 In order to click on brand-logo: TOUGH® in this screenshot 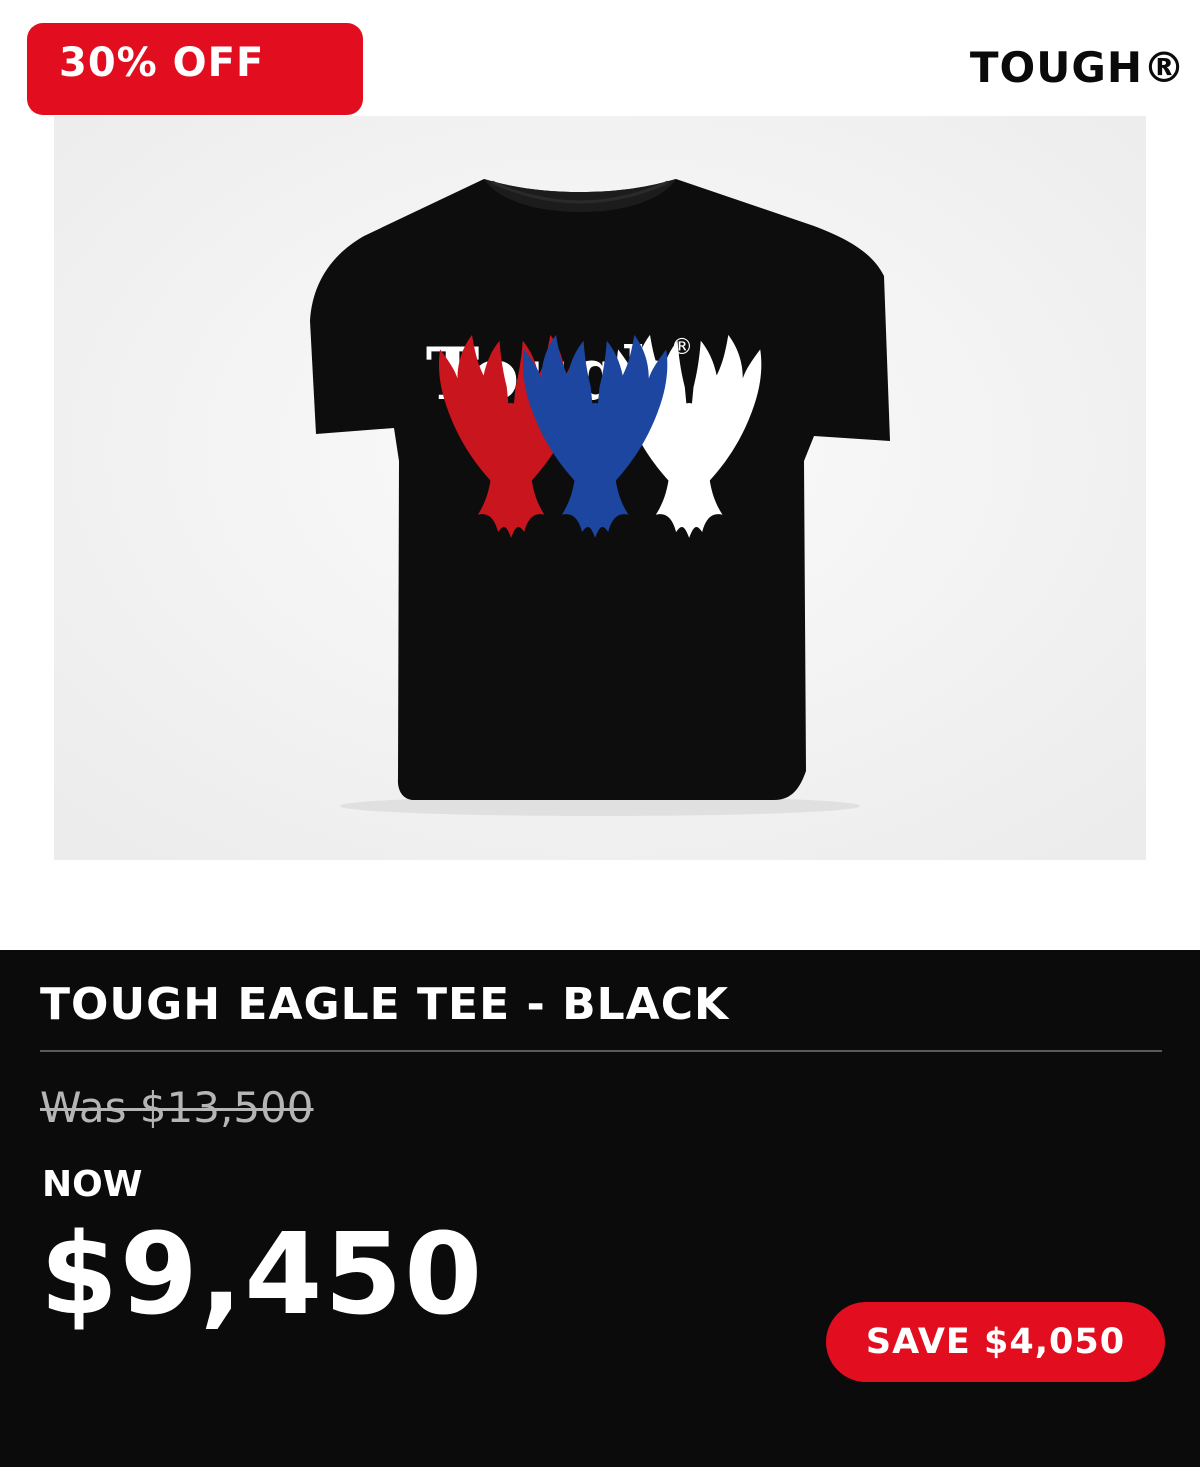, I will do `click(1078, 68)`.